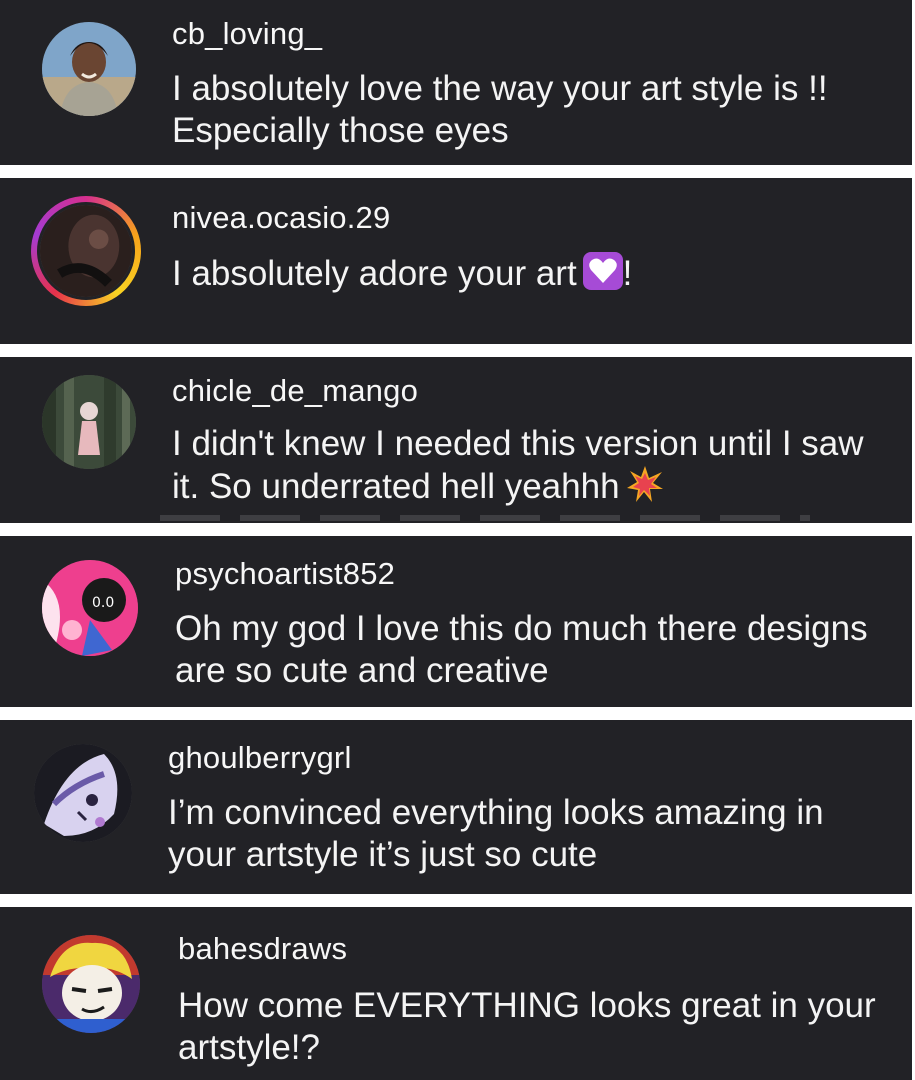  I want to click on comment-text: I absolutely adore your art!, so click(532, 276).